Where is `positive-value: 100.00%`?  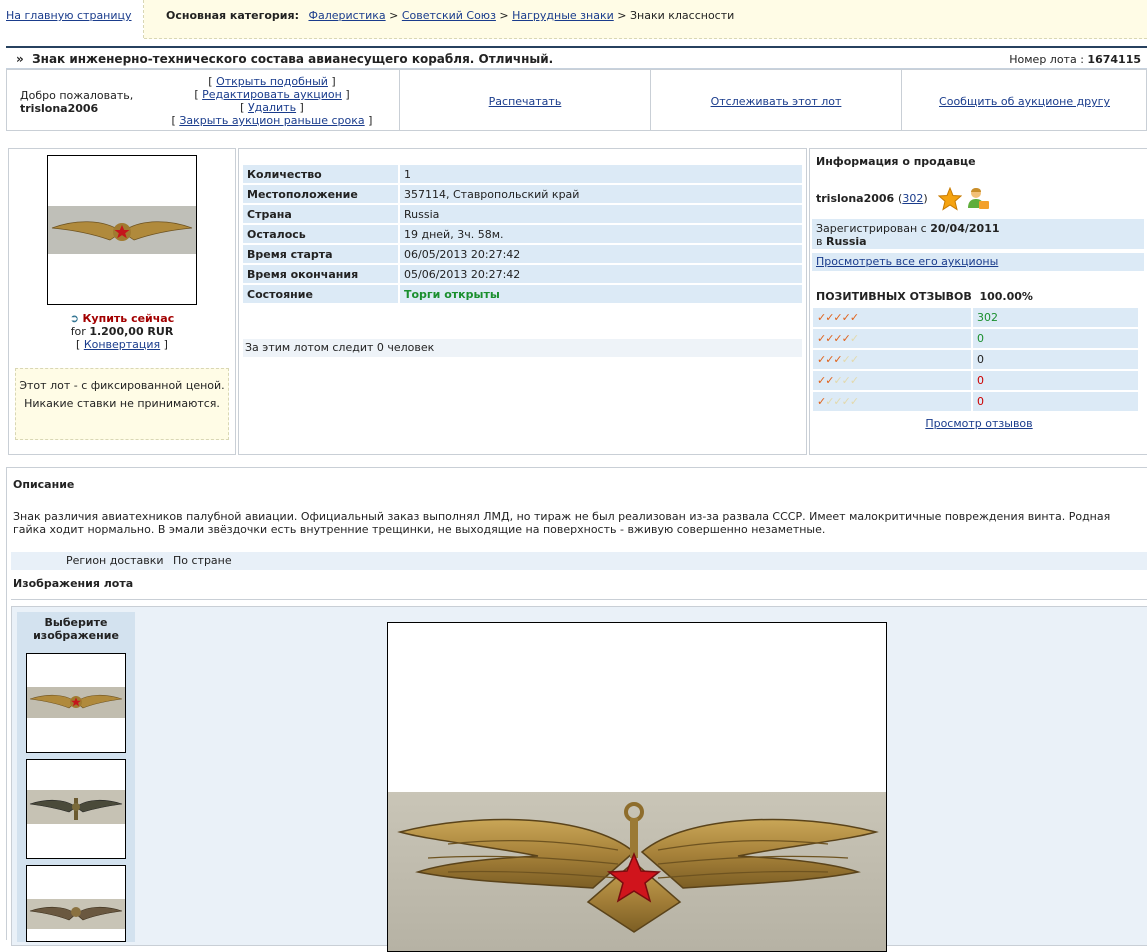
positive-value: 100.00% is located at coordinates (1006, 296).